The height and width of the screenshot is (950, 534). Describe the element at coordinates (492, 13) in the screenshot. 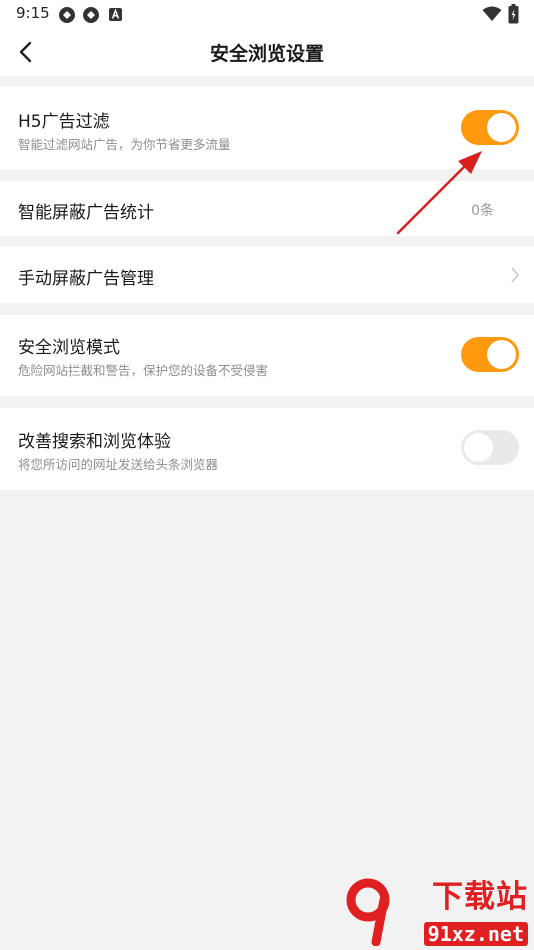

I see `wifi-icon` at that location.